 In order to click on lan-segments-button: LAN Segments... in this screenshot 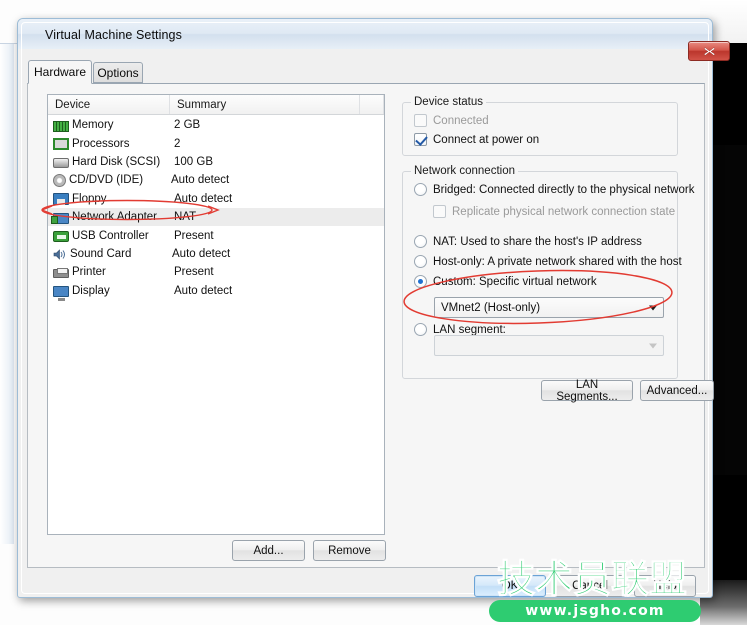, I will do `click(587, 390)`.